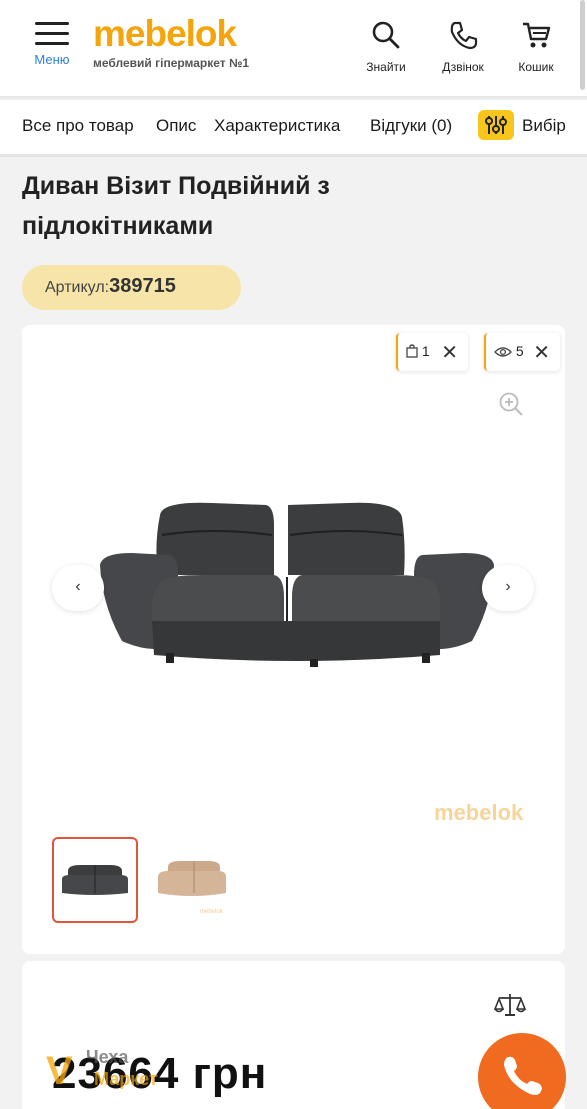  What do you see at coordinates (425, 351) in the screenshot?
I see `compare-count: 1` at bounding box center [425, 351].